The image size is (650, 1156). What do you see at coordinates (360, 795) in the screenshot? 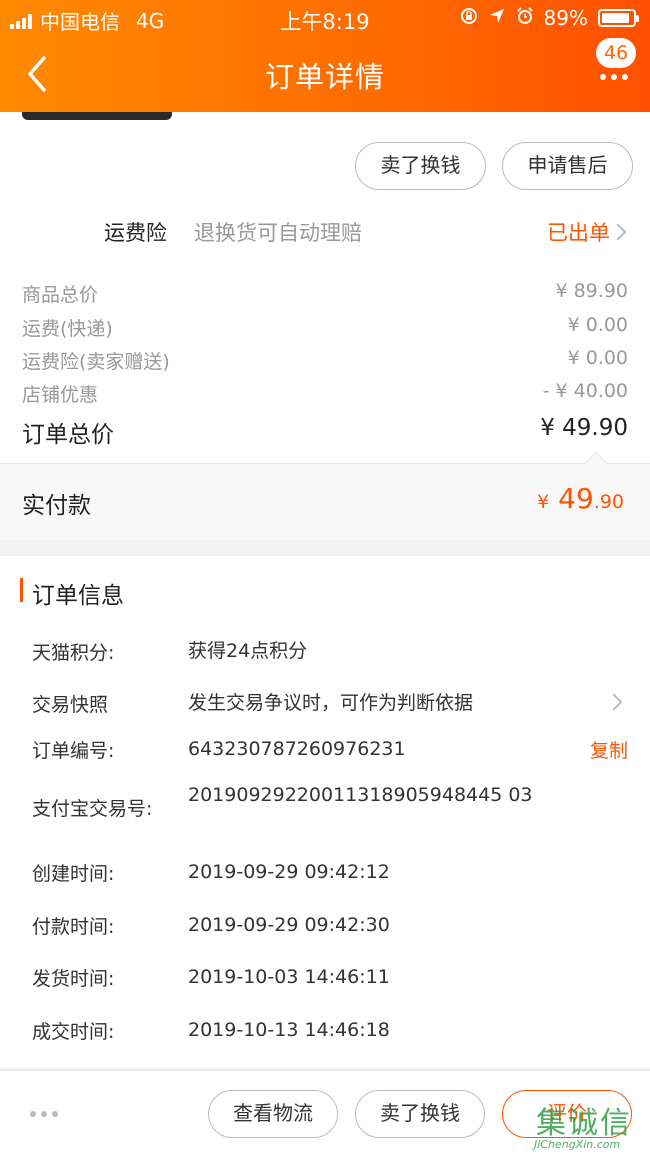
I see `info-value: 20190929220011318905948445 03` at bounding box center [360, 795].